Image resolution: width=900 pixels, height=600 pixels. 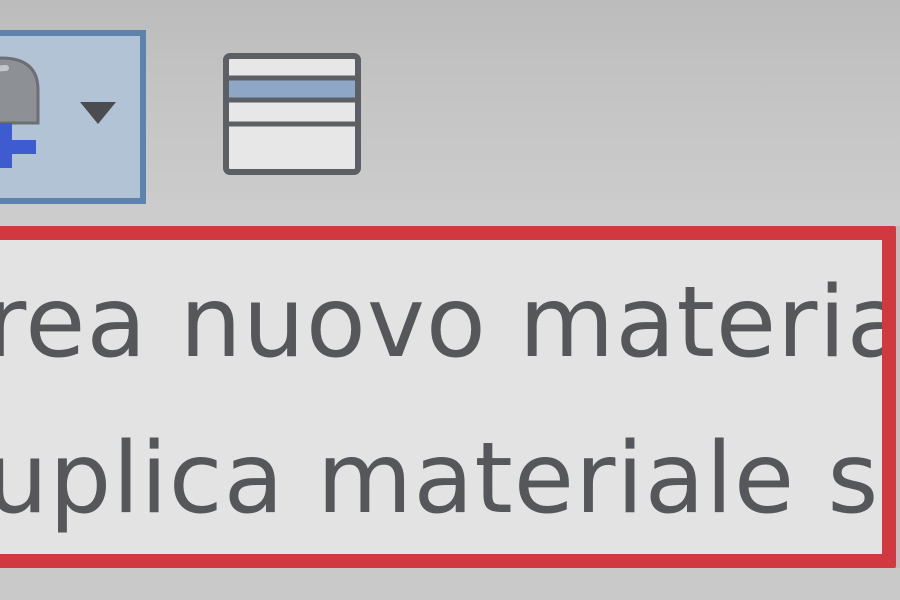 I want to click on table-view-icon, so click(x=294, y=116).